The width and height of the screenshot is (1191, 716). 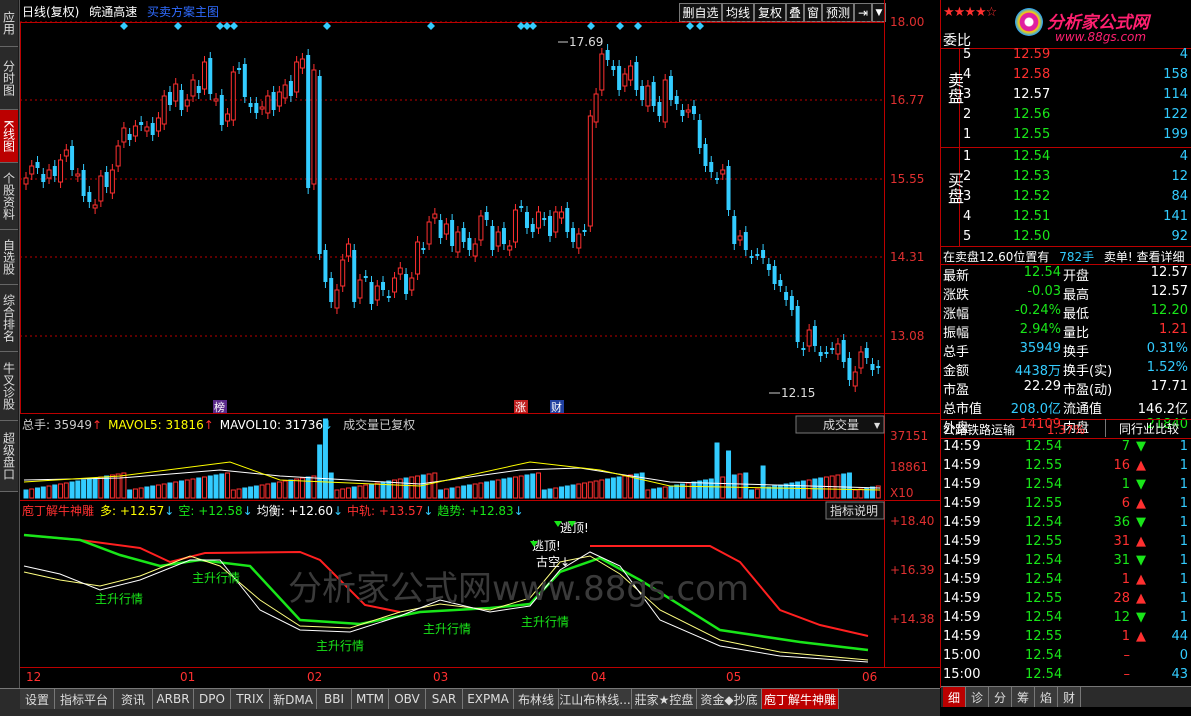 I want to click on quote-row: 14:59 12.55 31 ▲ 1, so click(x=1066, y=542).